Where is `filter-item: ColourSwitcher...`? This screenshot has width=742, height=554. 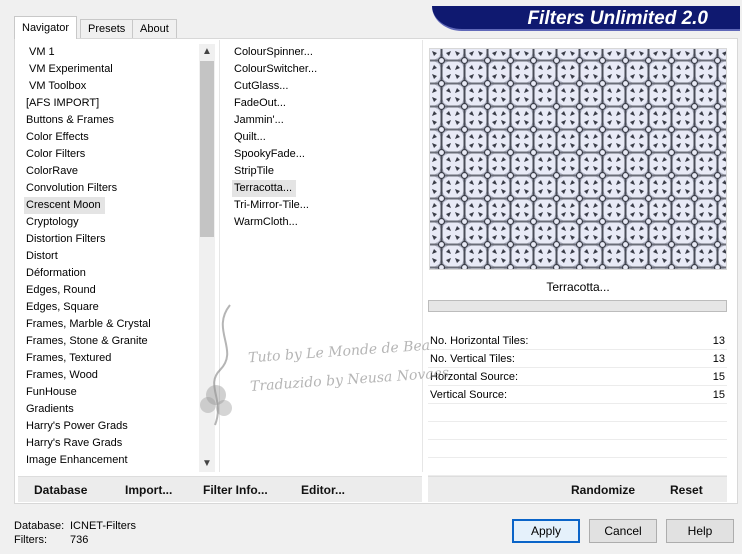
filter-item: ColourSwitcher... is located at coordinates (322, 69).